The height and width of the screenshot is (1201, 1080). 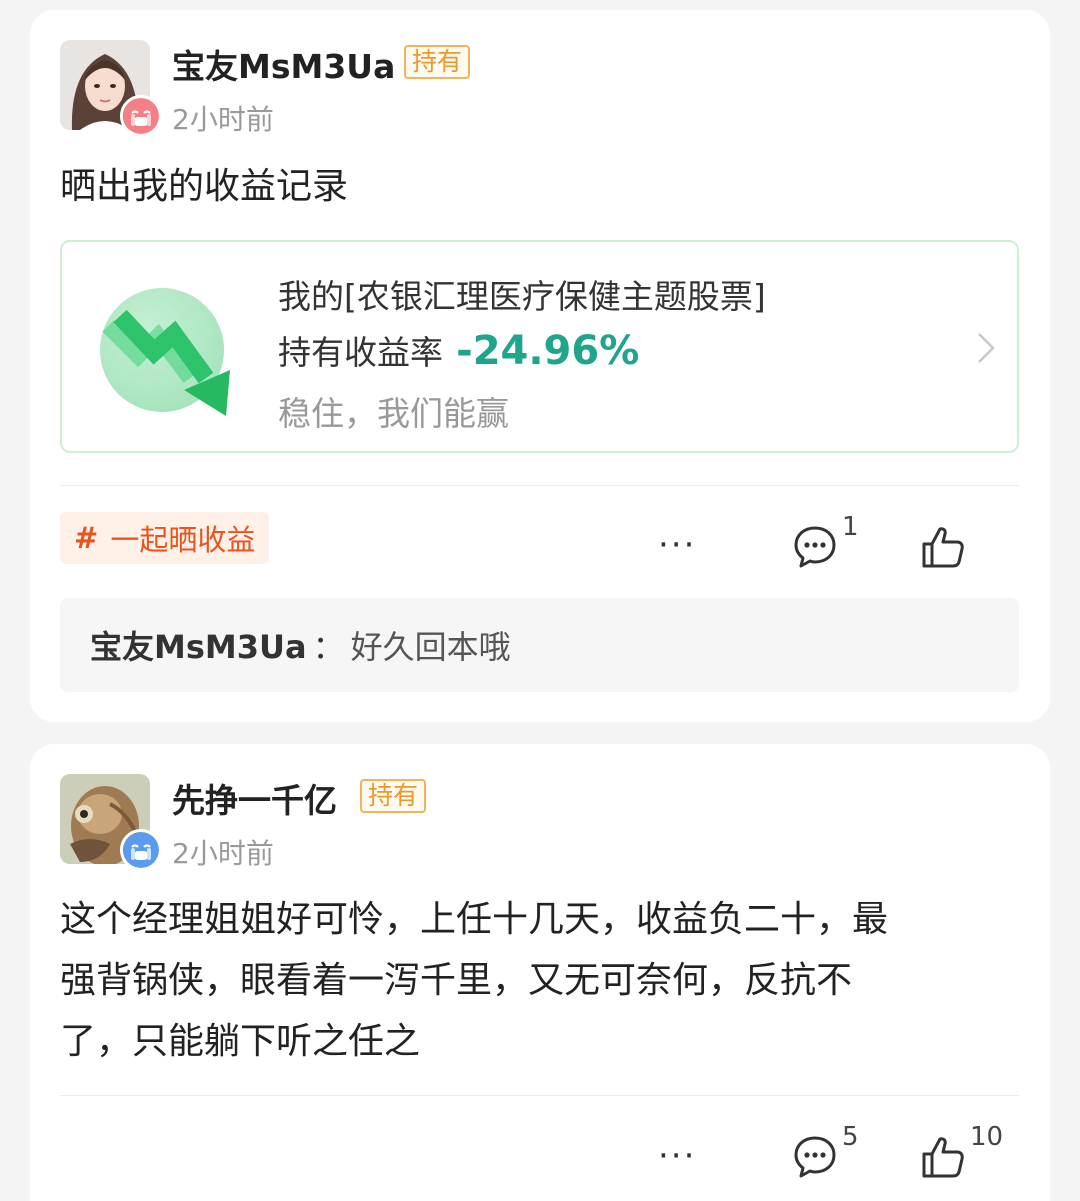 I want to click on post-text-line: 强背锅侠，眼看着一泻千里，又无可奈何，反抗不, so click(x=456, y=980).